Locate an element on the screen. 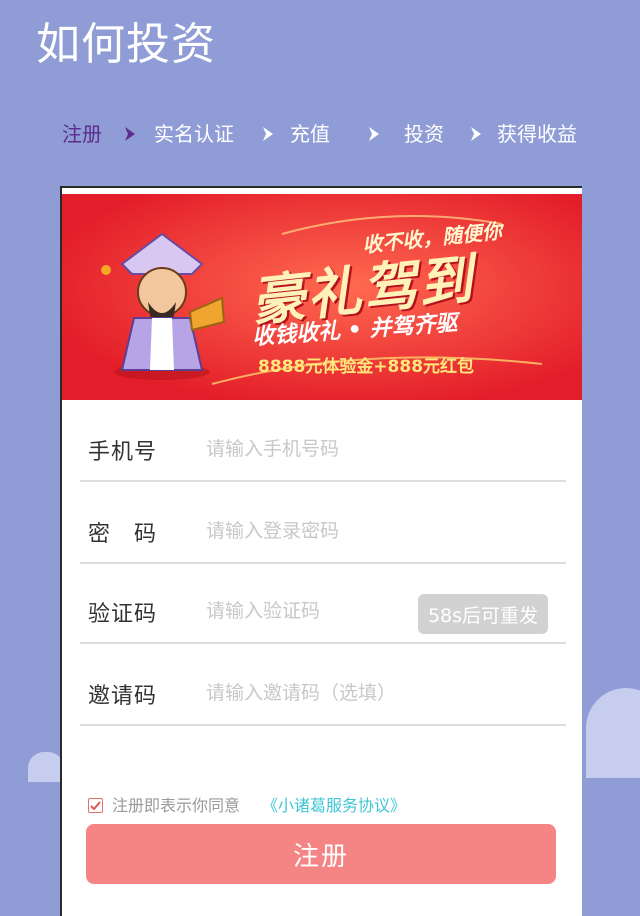  resend-code-button: 58s后可重发 is located at coordinates (483, 614).